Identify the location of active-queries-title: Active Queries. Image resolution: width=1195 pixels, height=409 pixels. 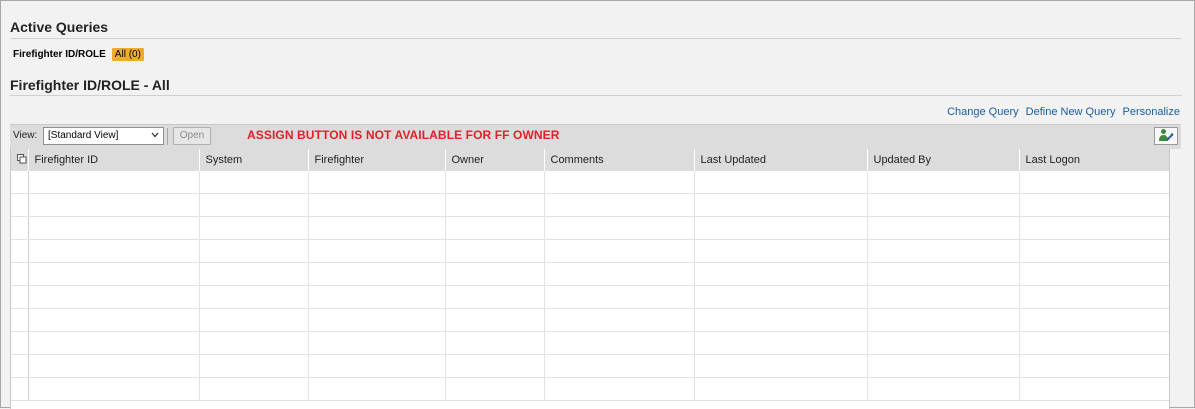
(59, 27).